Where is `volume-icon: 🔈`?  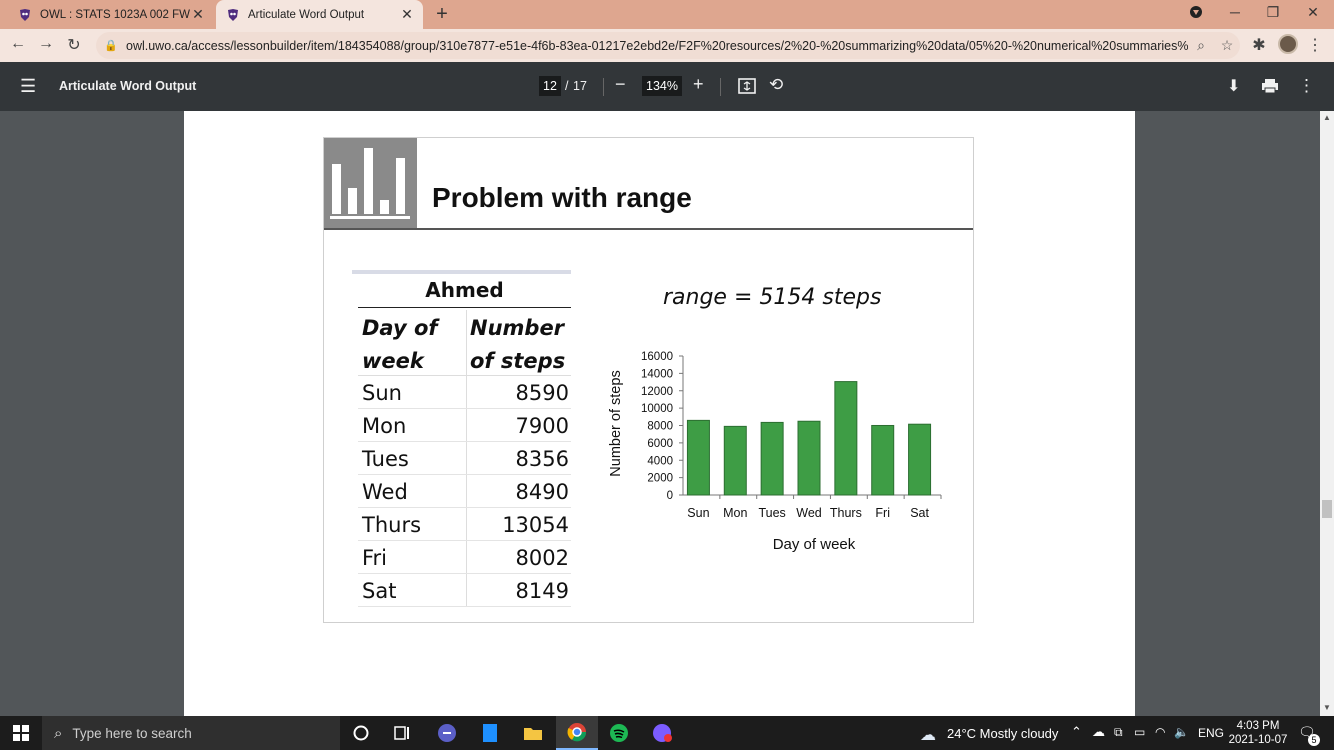 volume-icon: 🔈 is located at coordinates (1181, 732).